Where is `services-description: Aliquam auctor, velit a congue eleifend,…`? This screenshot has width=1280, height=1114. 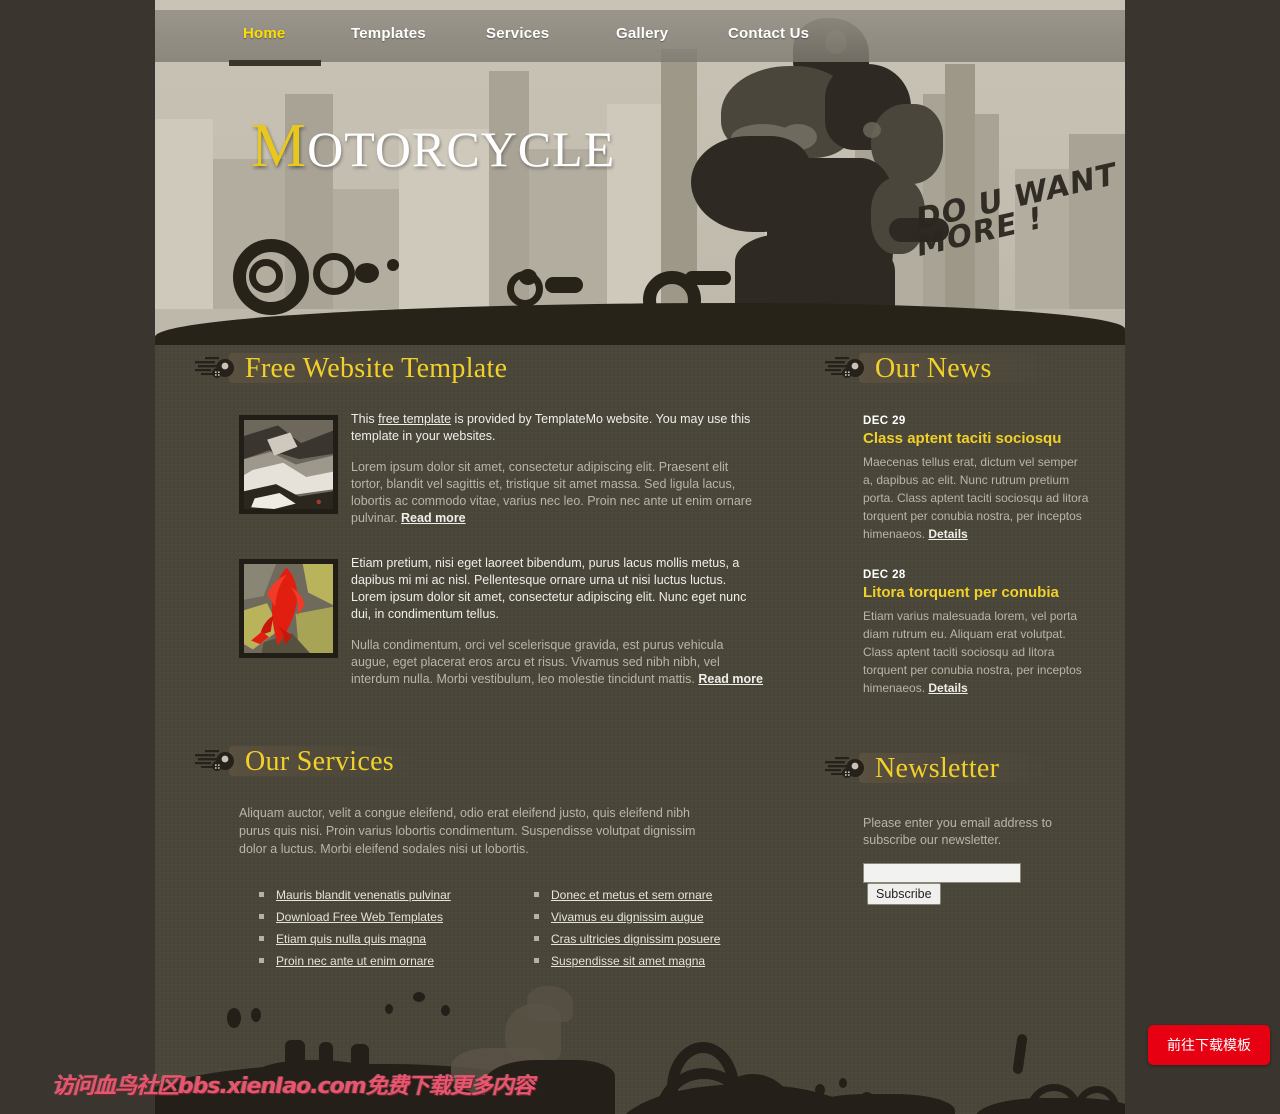 services-description: Aliquam auctor, velit a congue eleifend,… is located at coordinates (467, 831).